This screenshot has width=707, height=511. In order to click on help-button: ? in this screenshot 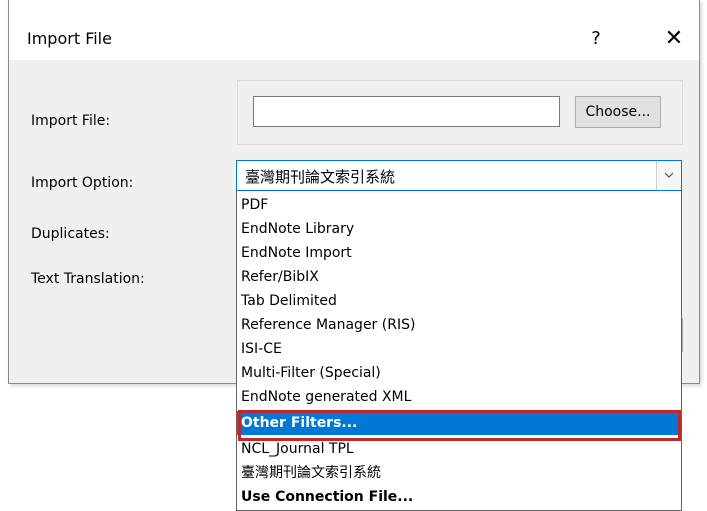, I will do `click(596, 39)`.